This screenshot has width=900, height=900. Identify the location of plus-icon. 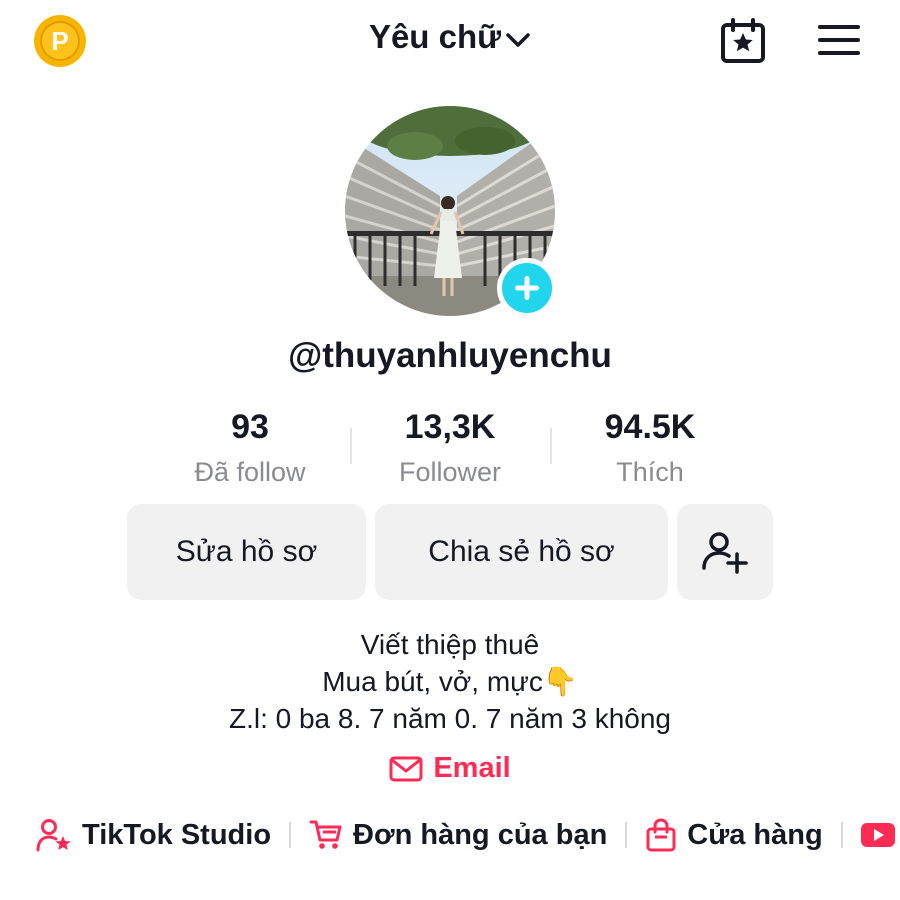
(527, 288).